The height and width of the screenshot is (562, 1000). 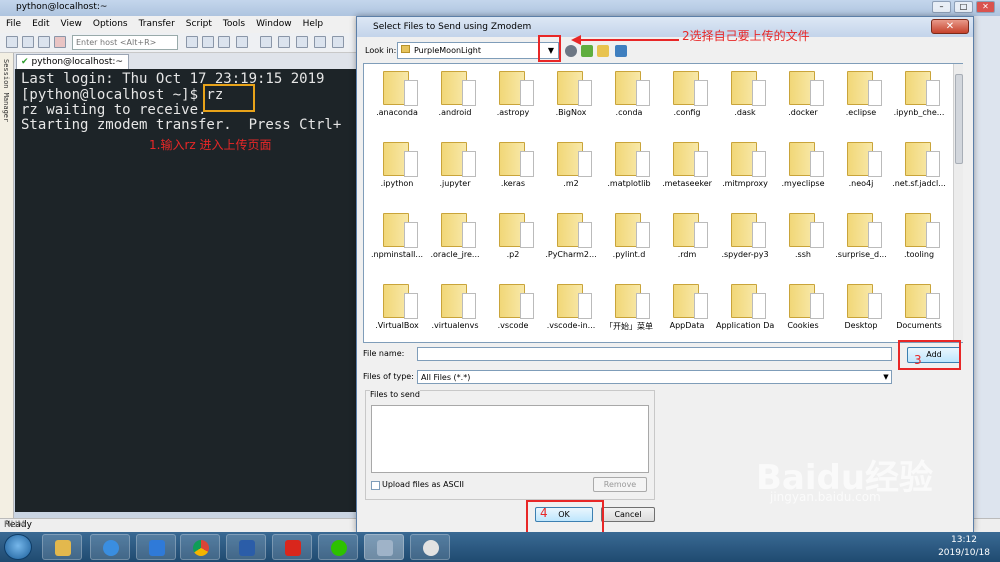 What do you see at coordinates (44, 42) in the screenshot?
I see `connect-tab-icon` at bounding box center [44, 42].